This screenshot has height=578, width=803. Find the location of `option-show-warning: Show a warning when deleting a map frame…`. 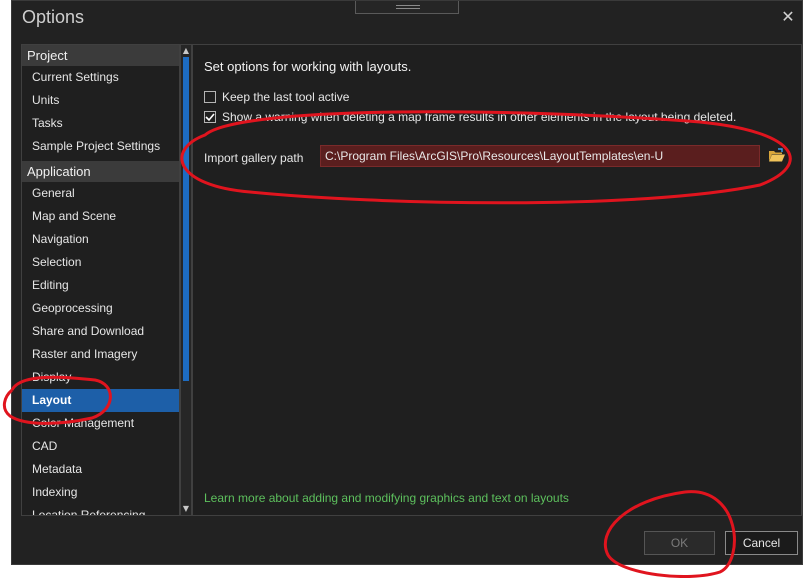

option-show-warning: Show a warning when deleting a map frame… is located at coordinates (470, 117).